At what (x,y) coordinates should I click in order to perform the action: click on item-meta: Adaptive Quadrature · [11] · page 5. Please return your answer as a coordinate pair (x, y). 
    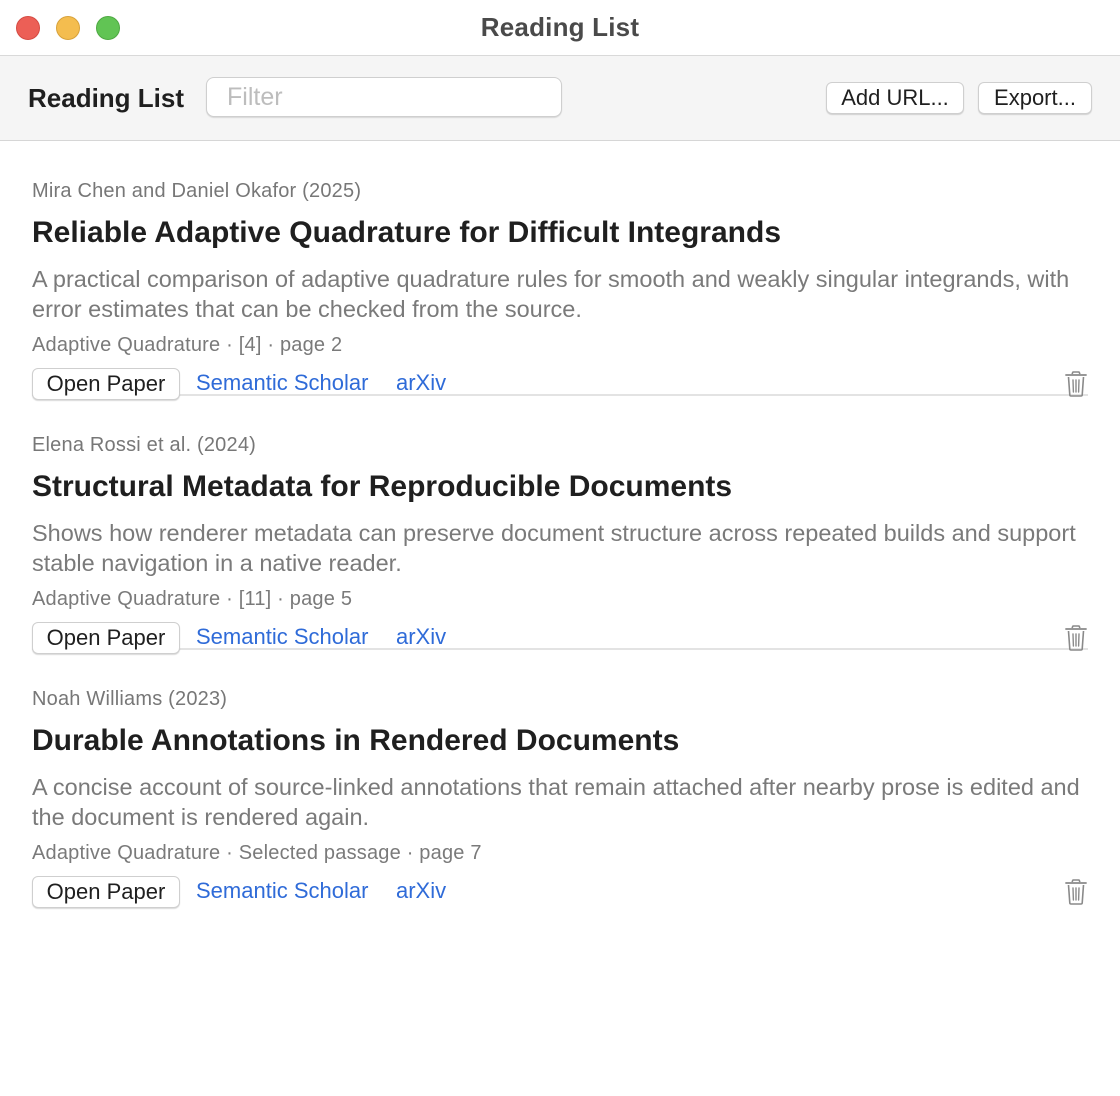
    Looking at the image, I should click on (192, 599).